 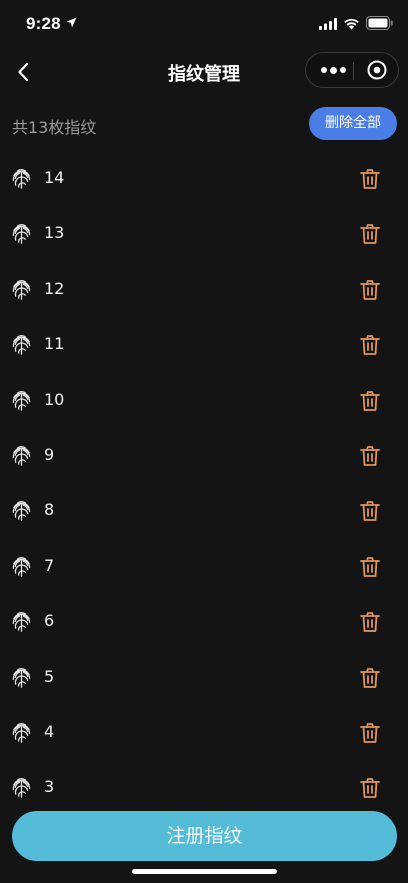 What do you see at coordinates (204, 233) in the screenshot?
I see `list-item: 13` at bounding box center [204, 233].